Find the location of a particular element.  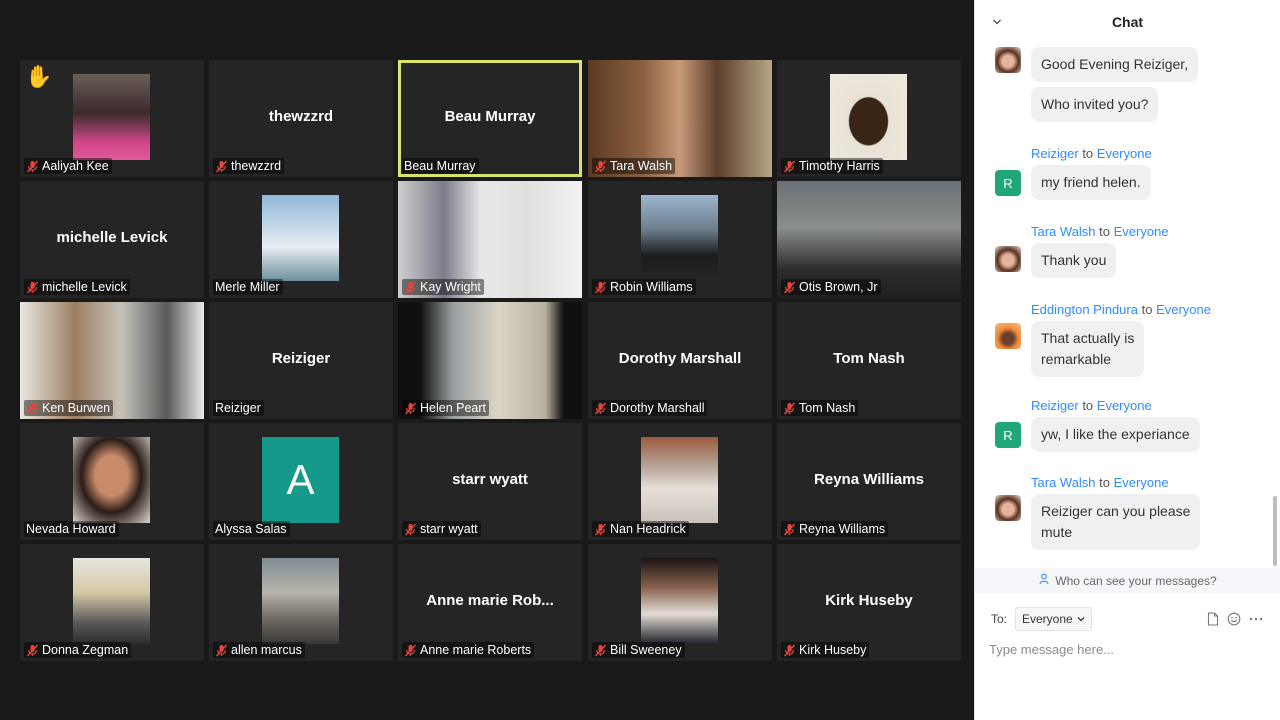

participant-tile: Kirk Huseby Kirk Huseby is located at coordinates (869, 602).